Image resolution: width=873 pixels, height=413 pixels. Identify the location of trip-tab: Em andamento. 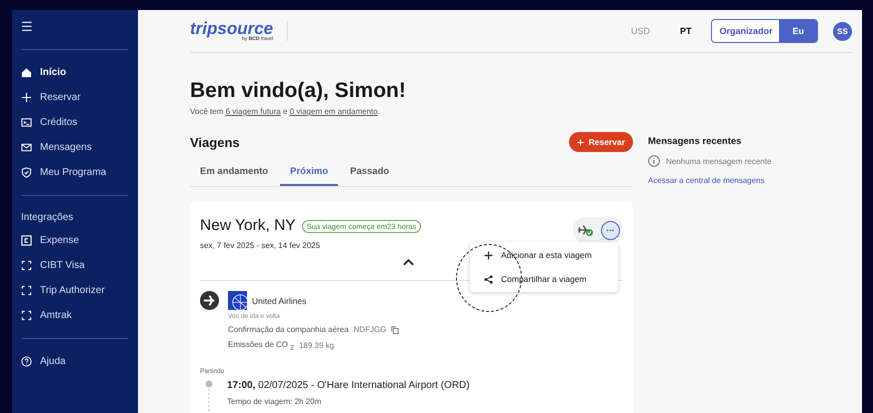
(234, 172).